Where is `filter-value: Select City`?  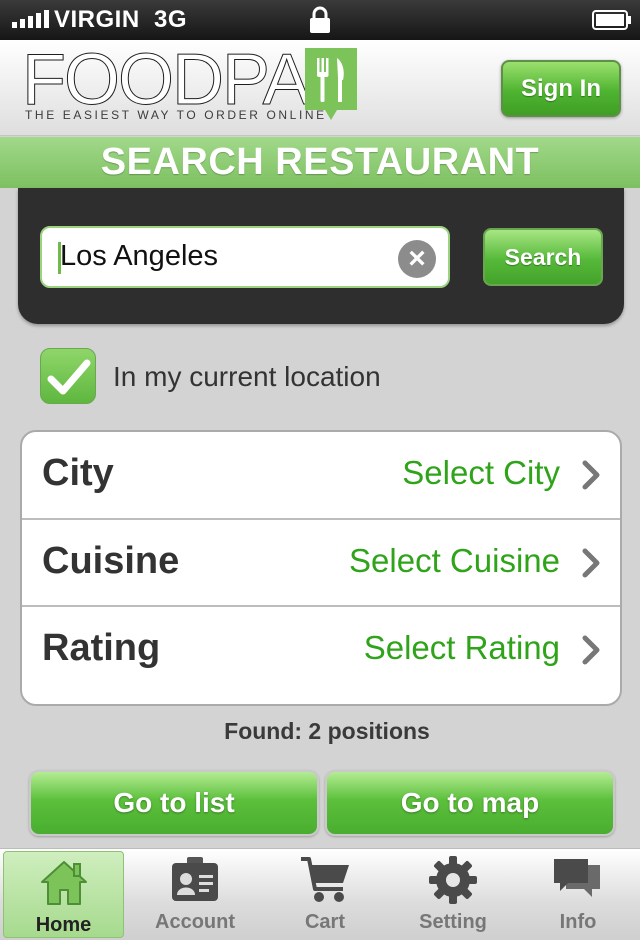 filter-value: Select City is located at coordinates (481, 472).